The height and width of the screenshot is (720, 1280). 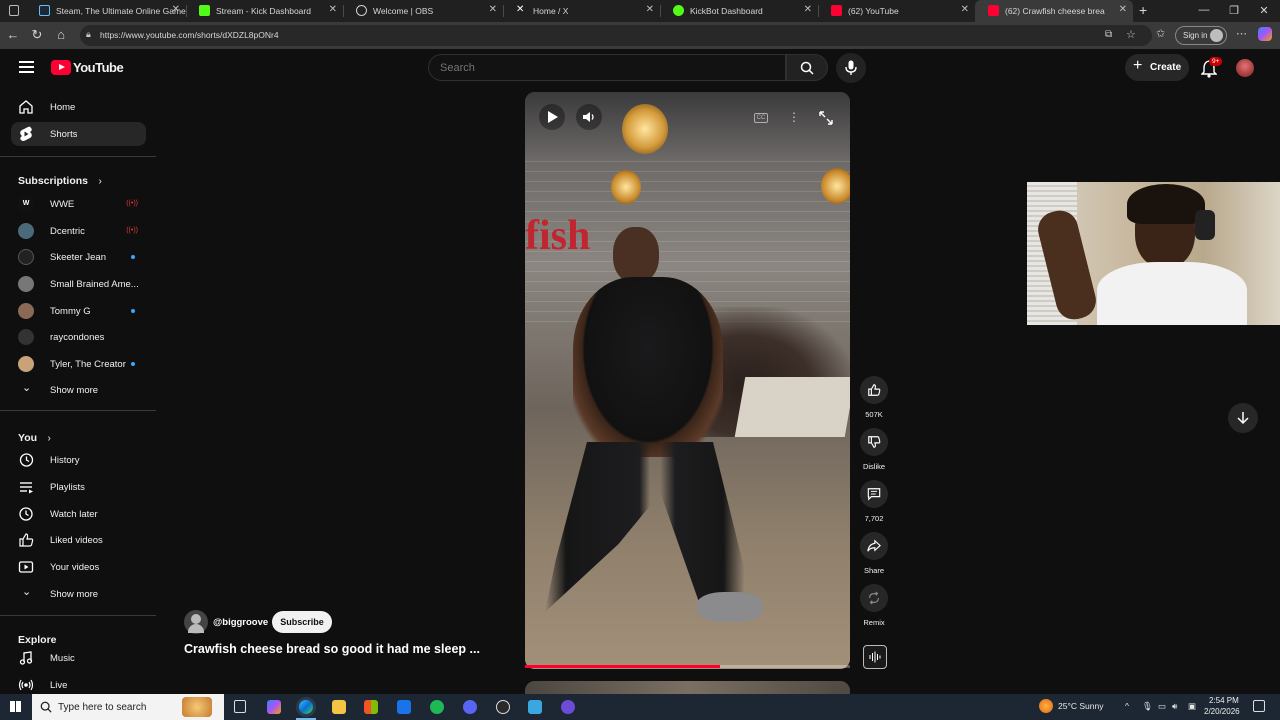 What do you see at coordinates (240, 622) in the screenshot?
I see `channel-handle: @biggroove` at bounding box center [240, 622].